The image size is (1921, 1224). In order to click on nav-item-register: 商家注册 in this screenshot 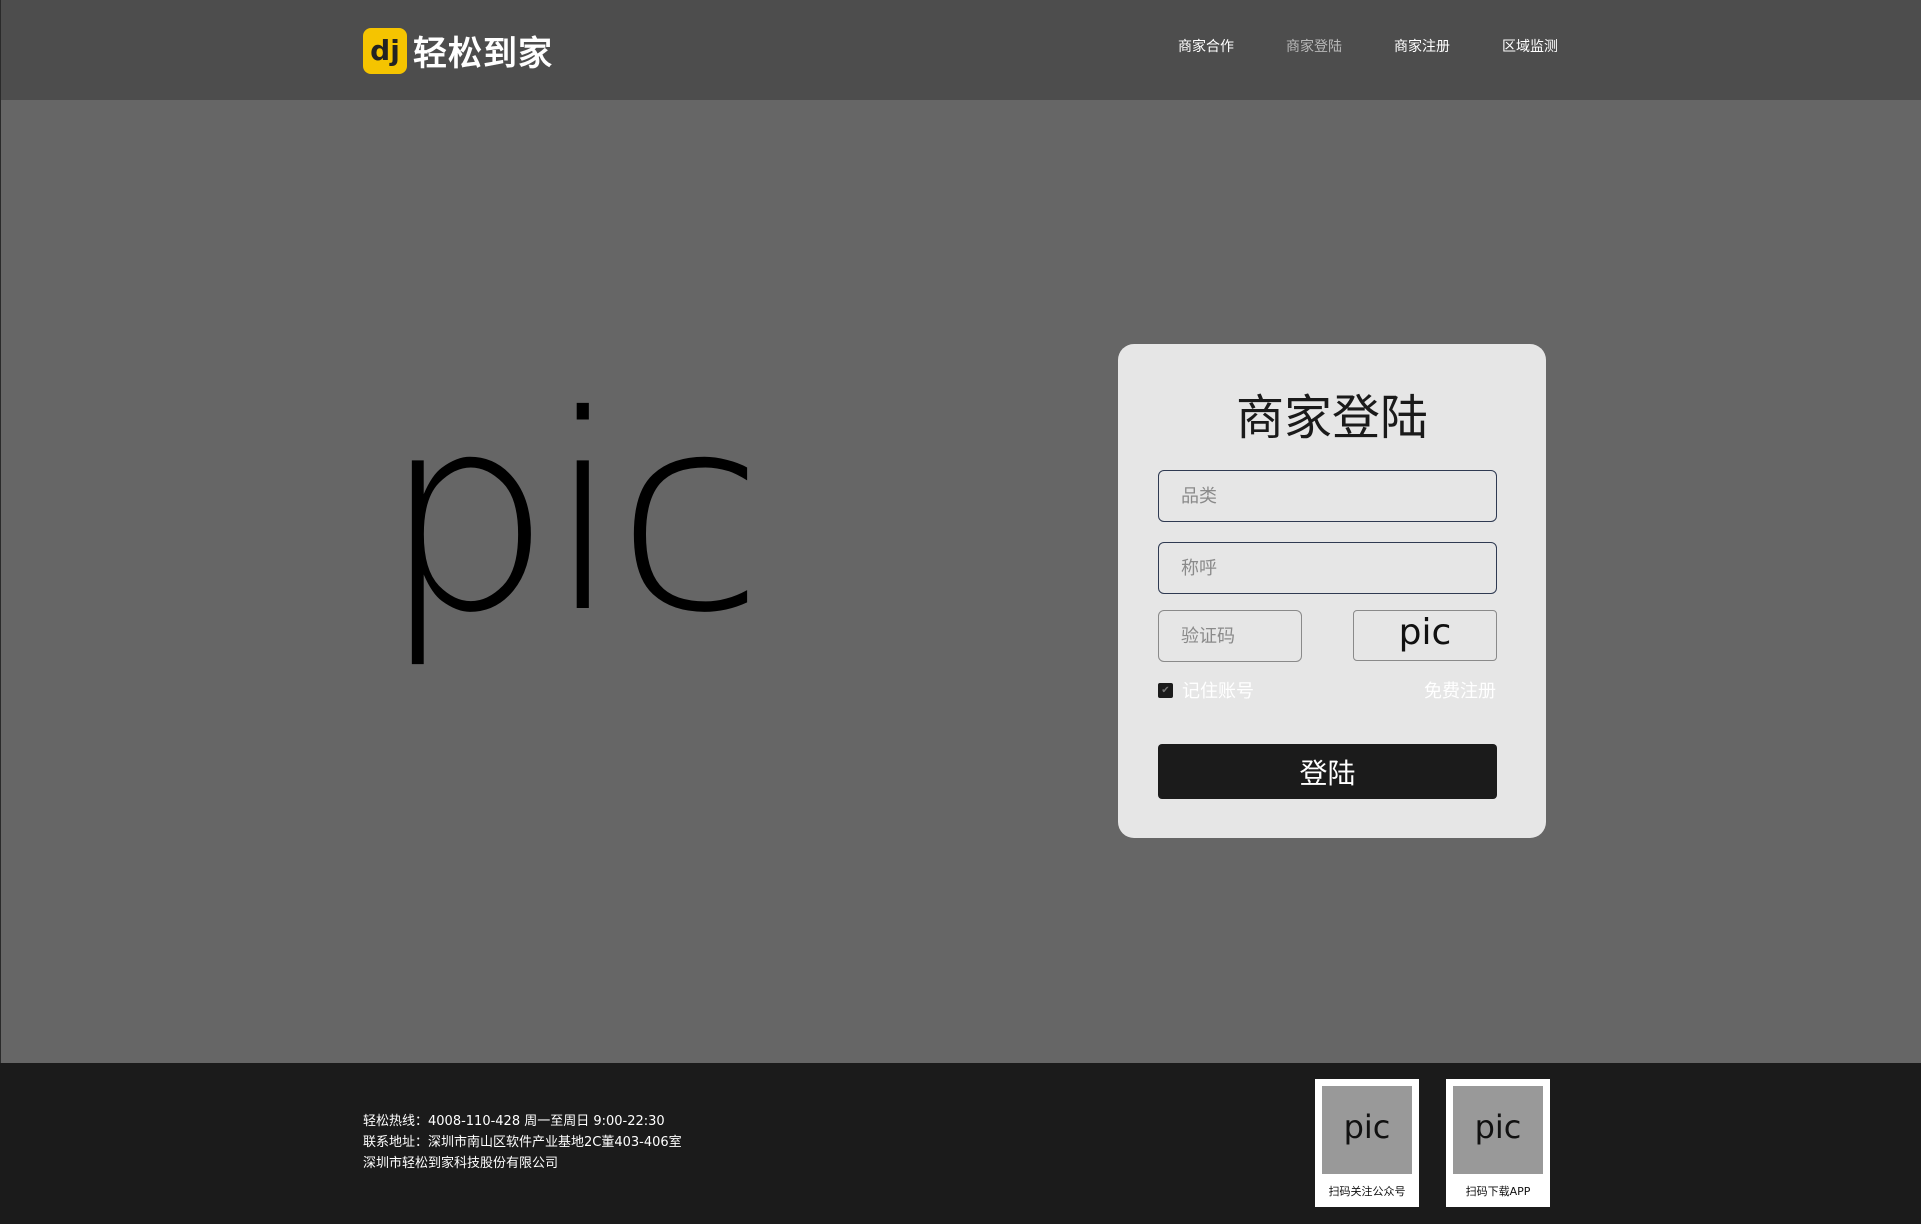, I will do `click(1422, 46)`.